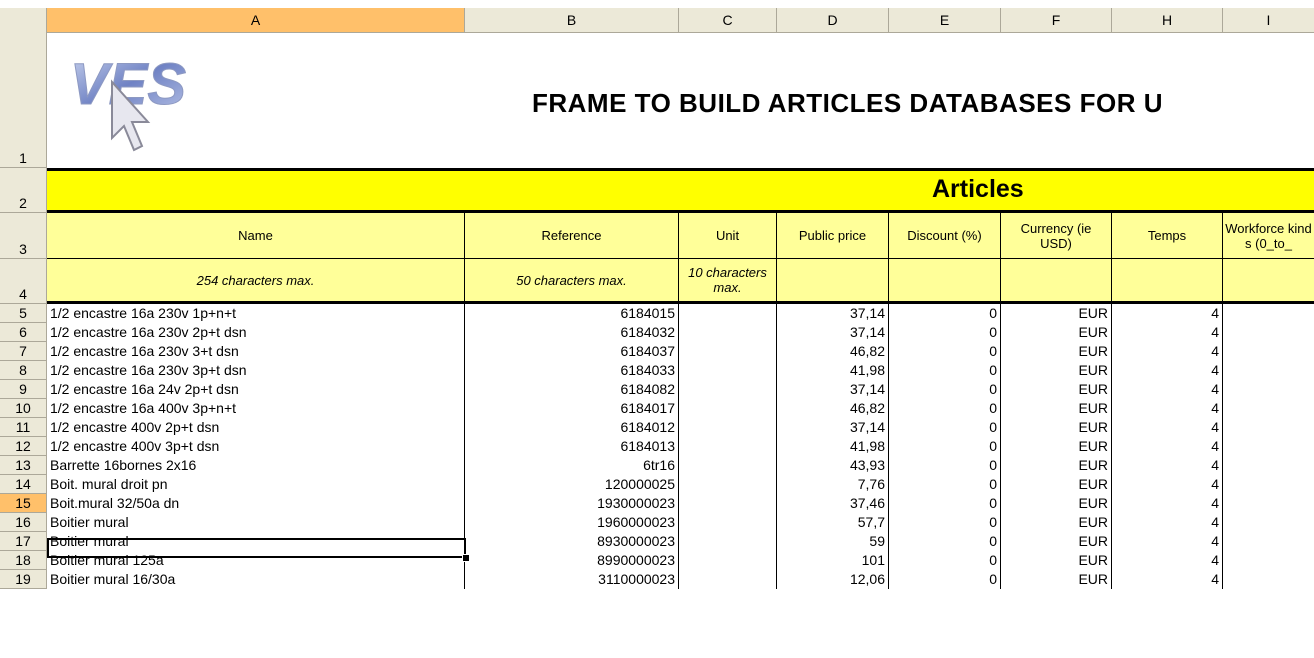 This screenshot has height=658, width=1314. I want to click on cell-reference: 6184012, so click(572, 427).